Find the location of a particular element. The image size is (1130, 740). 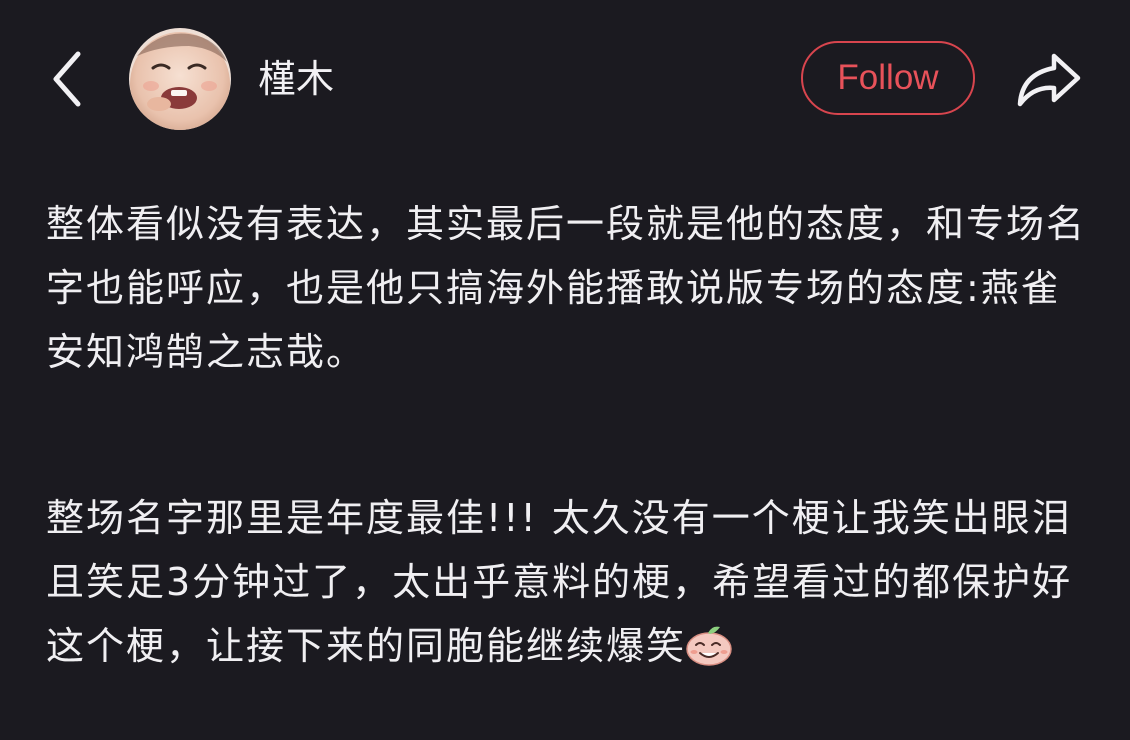

share-button is located at coordinates (1049, 79).